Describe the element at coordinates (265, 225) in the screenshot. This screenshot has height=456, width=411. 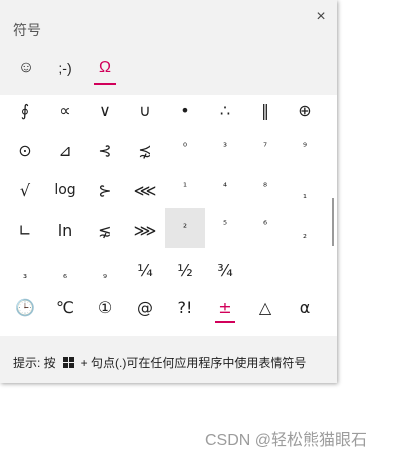
I see `symbol-item: ⁶` at that location.